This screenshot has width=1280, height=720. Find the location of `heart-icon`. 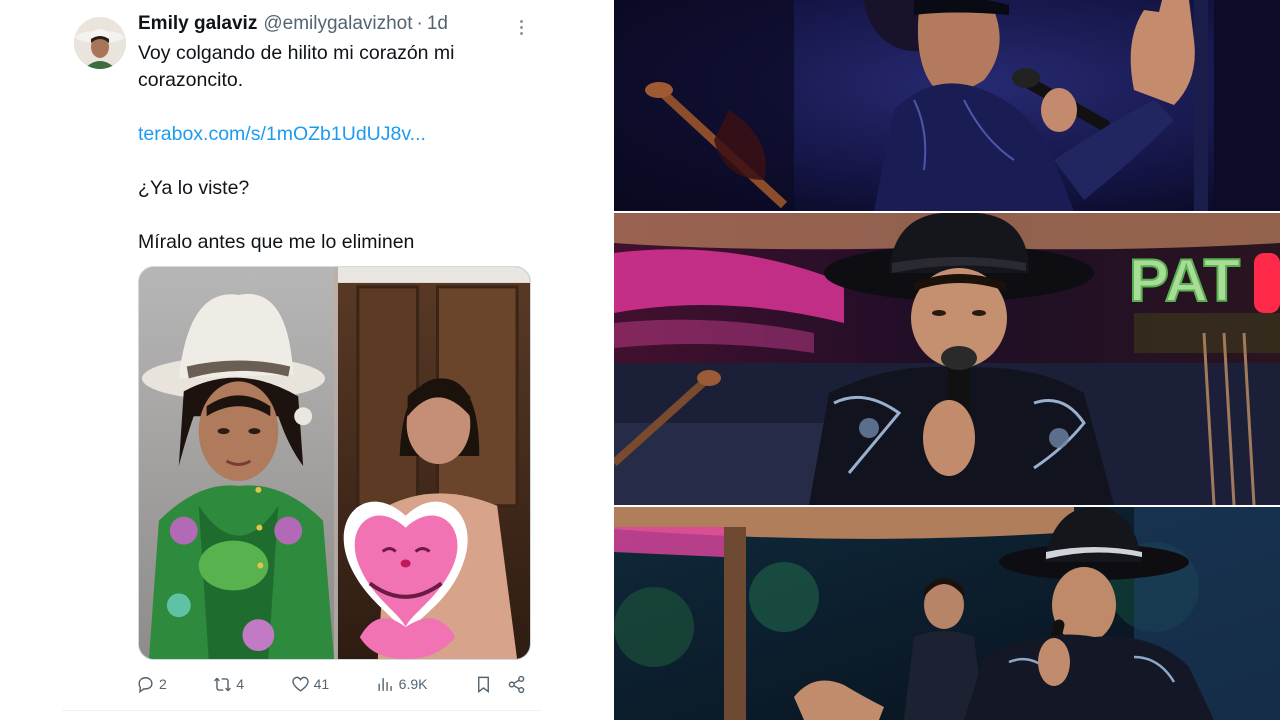

heart-icon is located at coordinates (300, 684).